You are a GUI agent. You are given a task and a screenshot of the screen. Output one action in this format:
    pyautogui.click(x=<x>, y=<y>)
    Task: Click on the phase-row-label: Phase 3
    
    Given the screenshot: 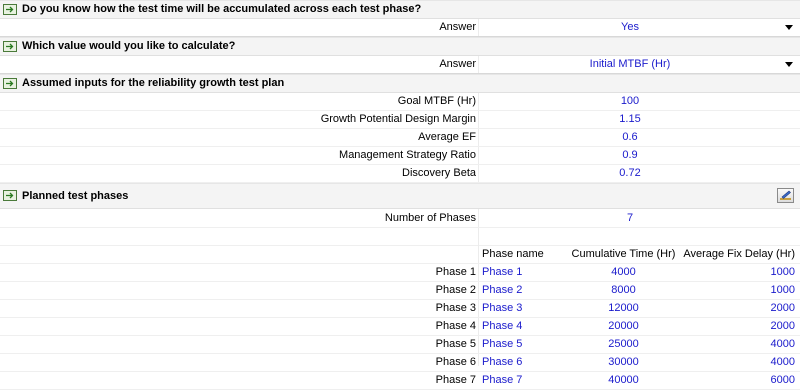 What is the action you would take?
    pyautogui.click(x=455, y=308)
    